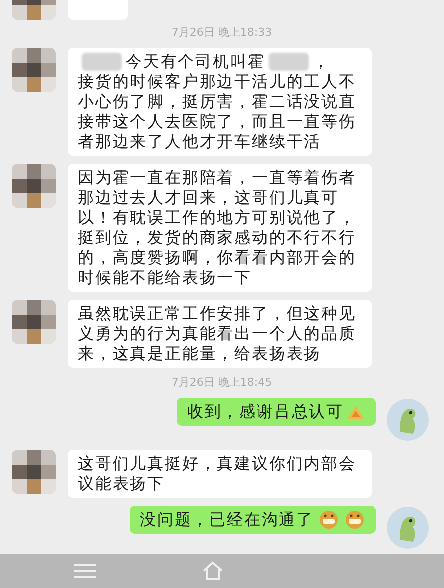  What do you see at coordinates (265, 412) in the screenshot?
I see `message-text: 收到，感谢吕总认可` at bounding box center [265, 412].